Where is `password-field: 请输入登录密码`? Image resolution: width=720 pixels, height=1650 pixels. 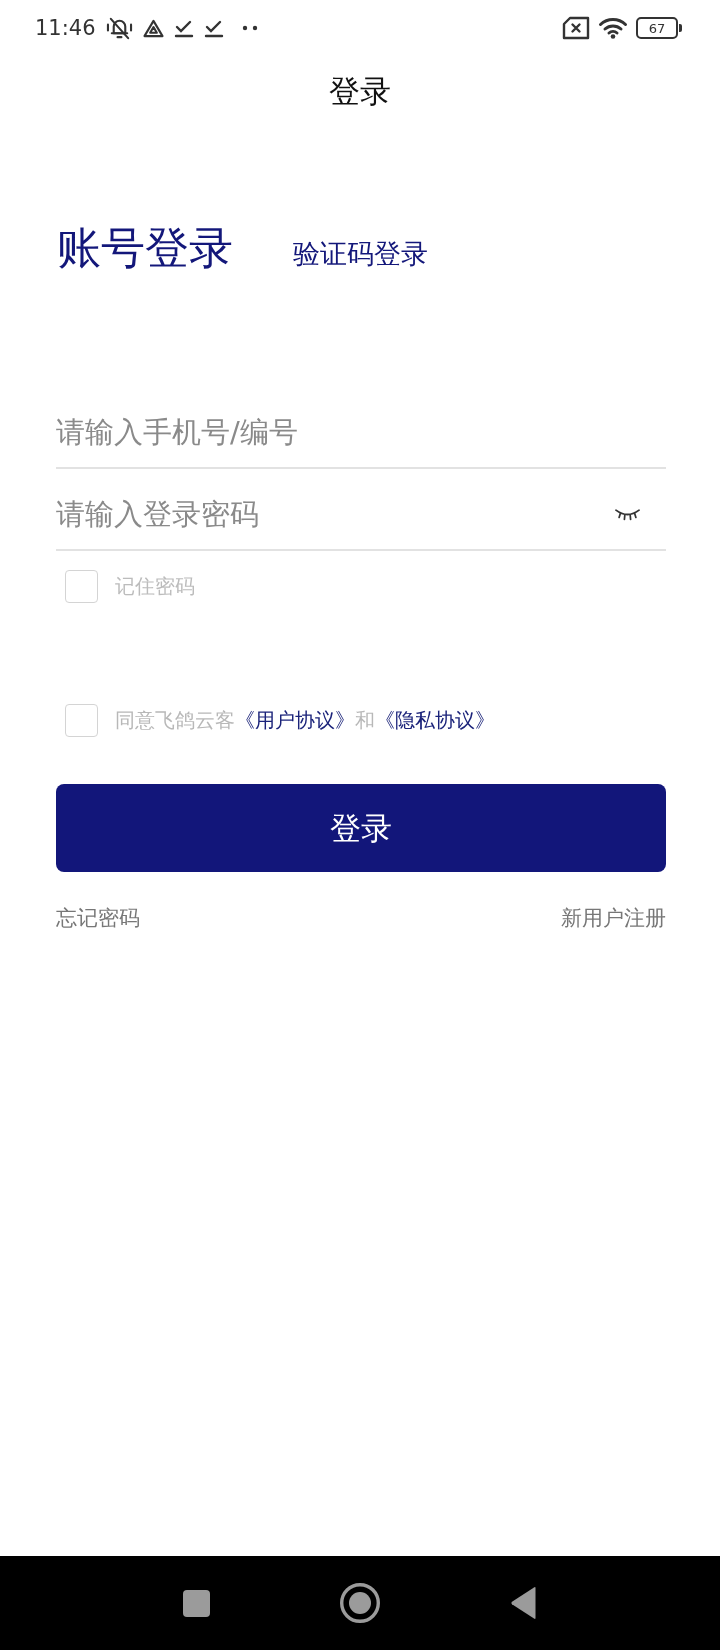 password-field: 请输入登录密码 is located at coordinates (361, 509).